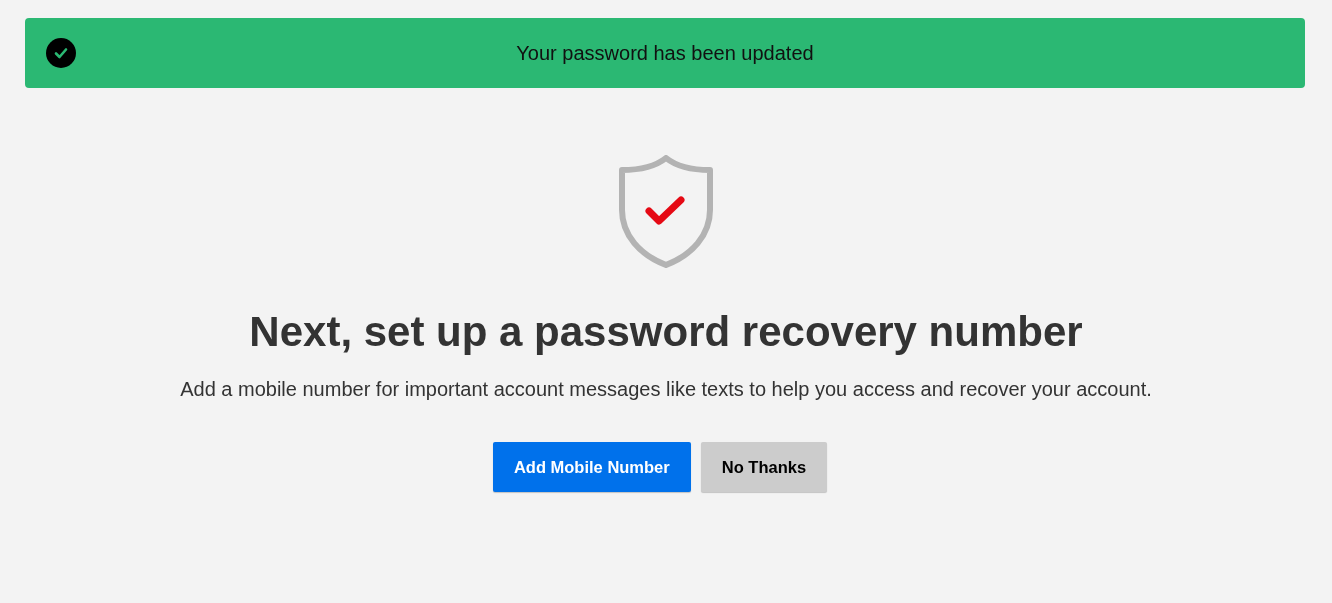  I want to click on check-circle-icon, so click(61, 53).